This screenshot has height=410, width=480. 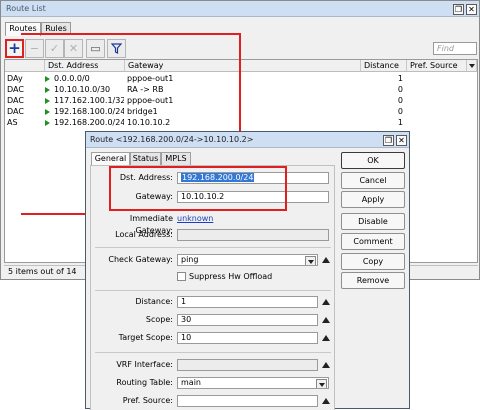 I want to click on ok-button: OK, so click(x=373, y=160).